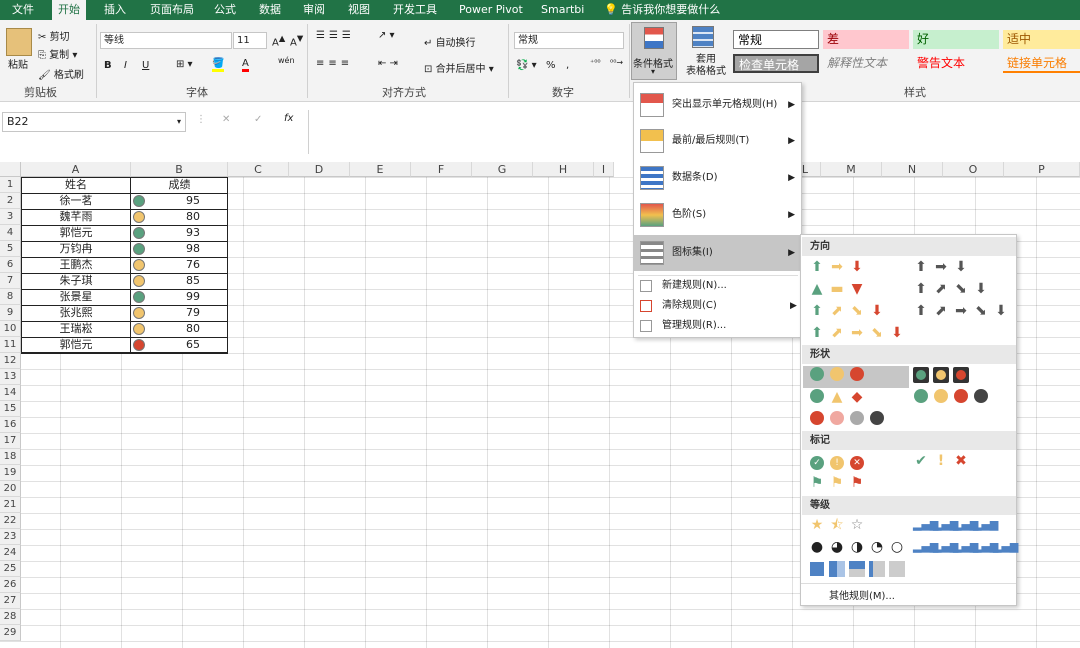 Image resolution: width=1080 pixels, height=648 pixels. I want to click on increase-decimal-icon: ⁺⁰⁰, so click(595, 62).